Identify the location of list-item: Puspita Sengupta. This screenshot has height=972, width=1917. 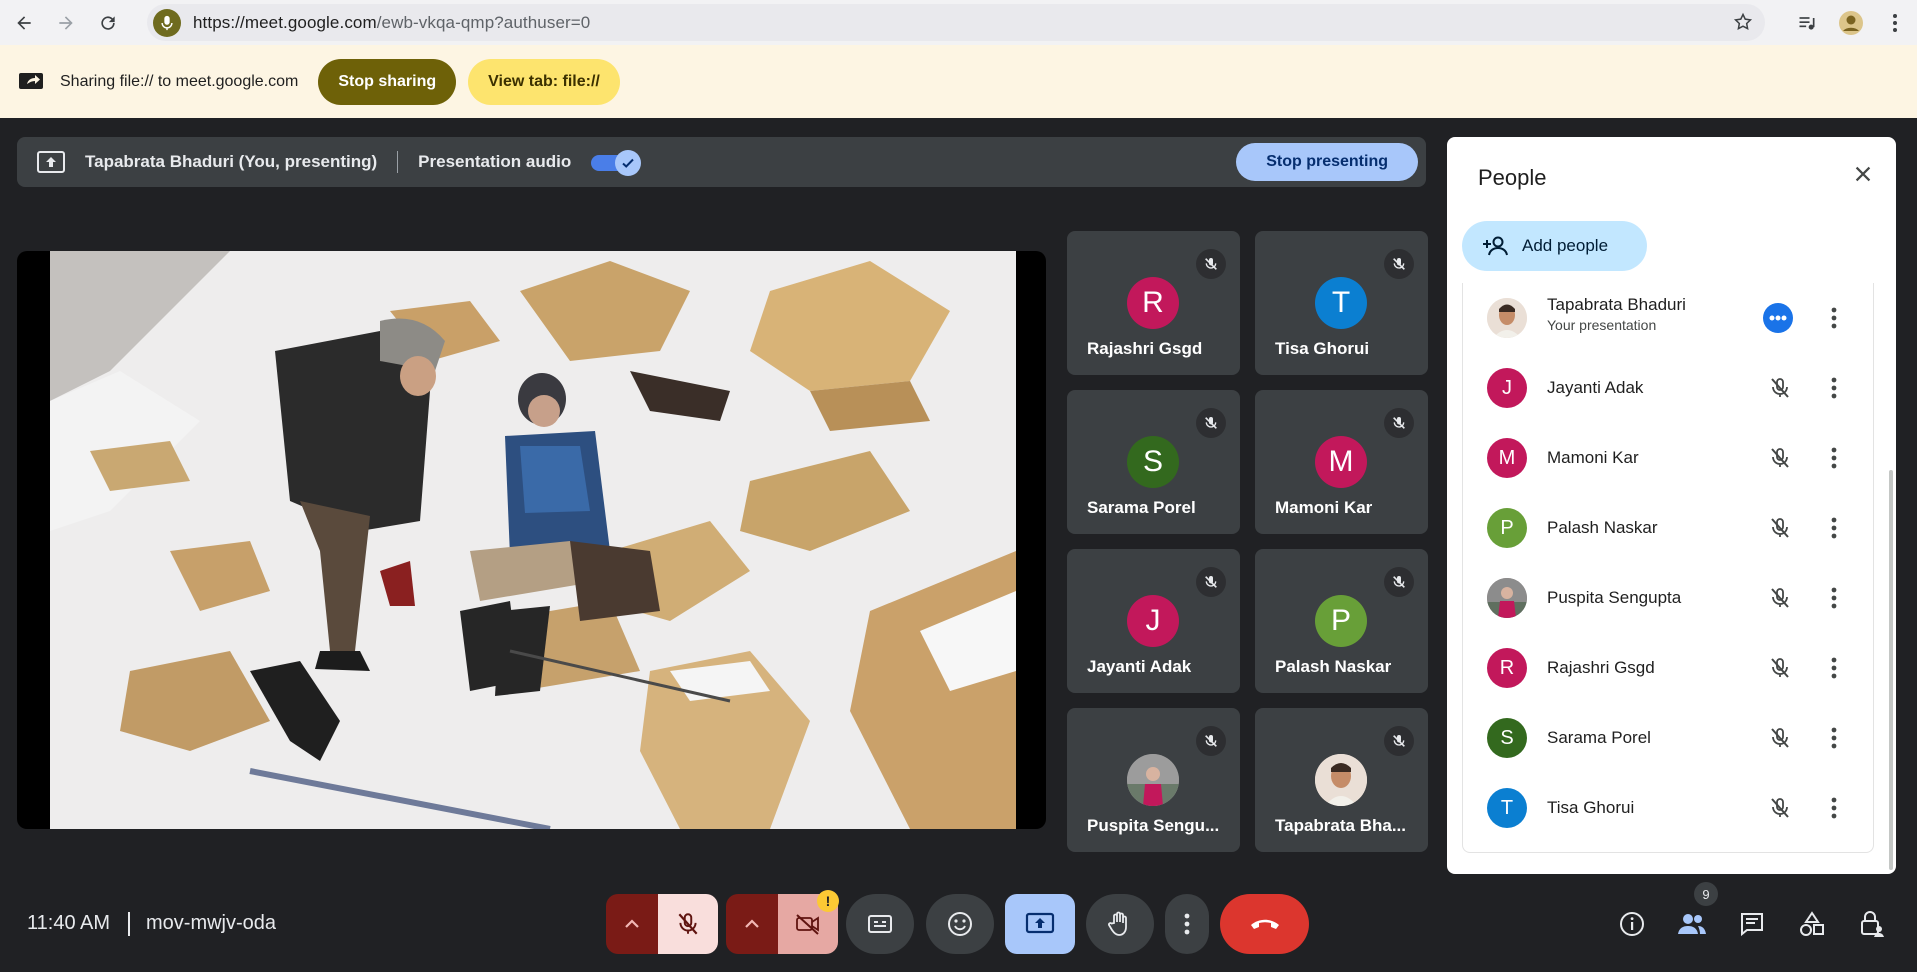
(1669, 598).